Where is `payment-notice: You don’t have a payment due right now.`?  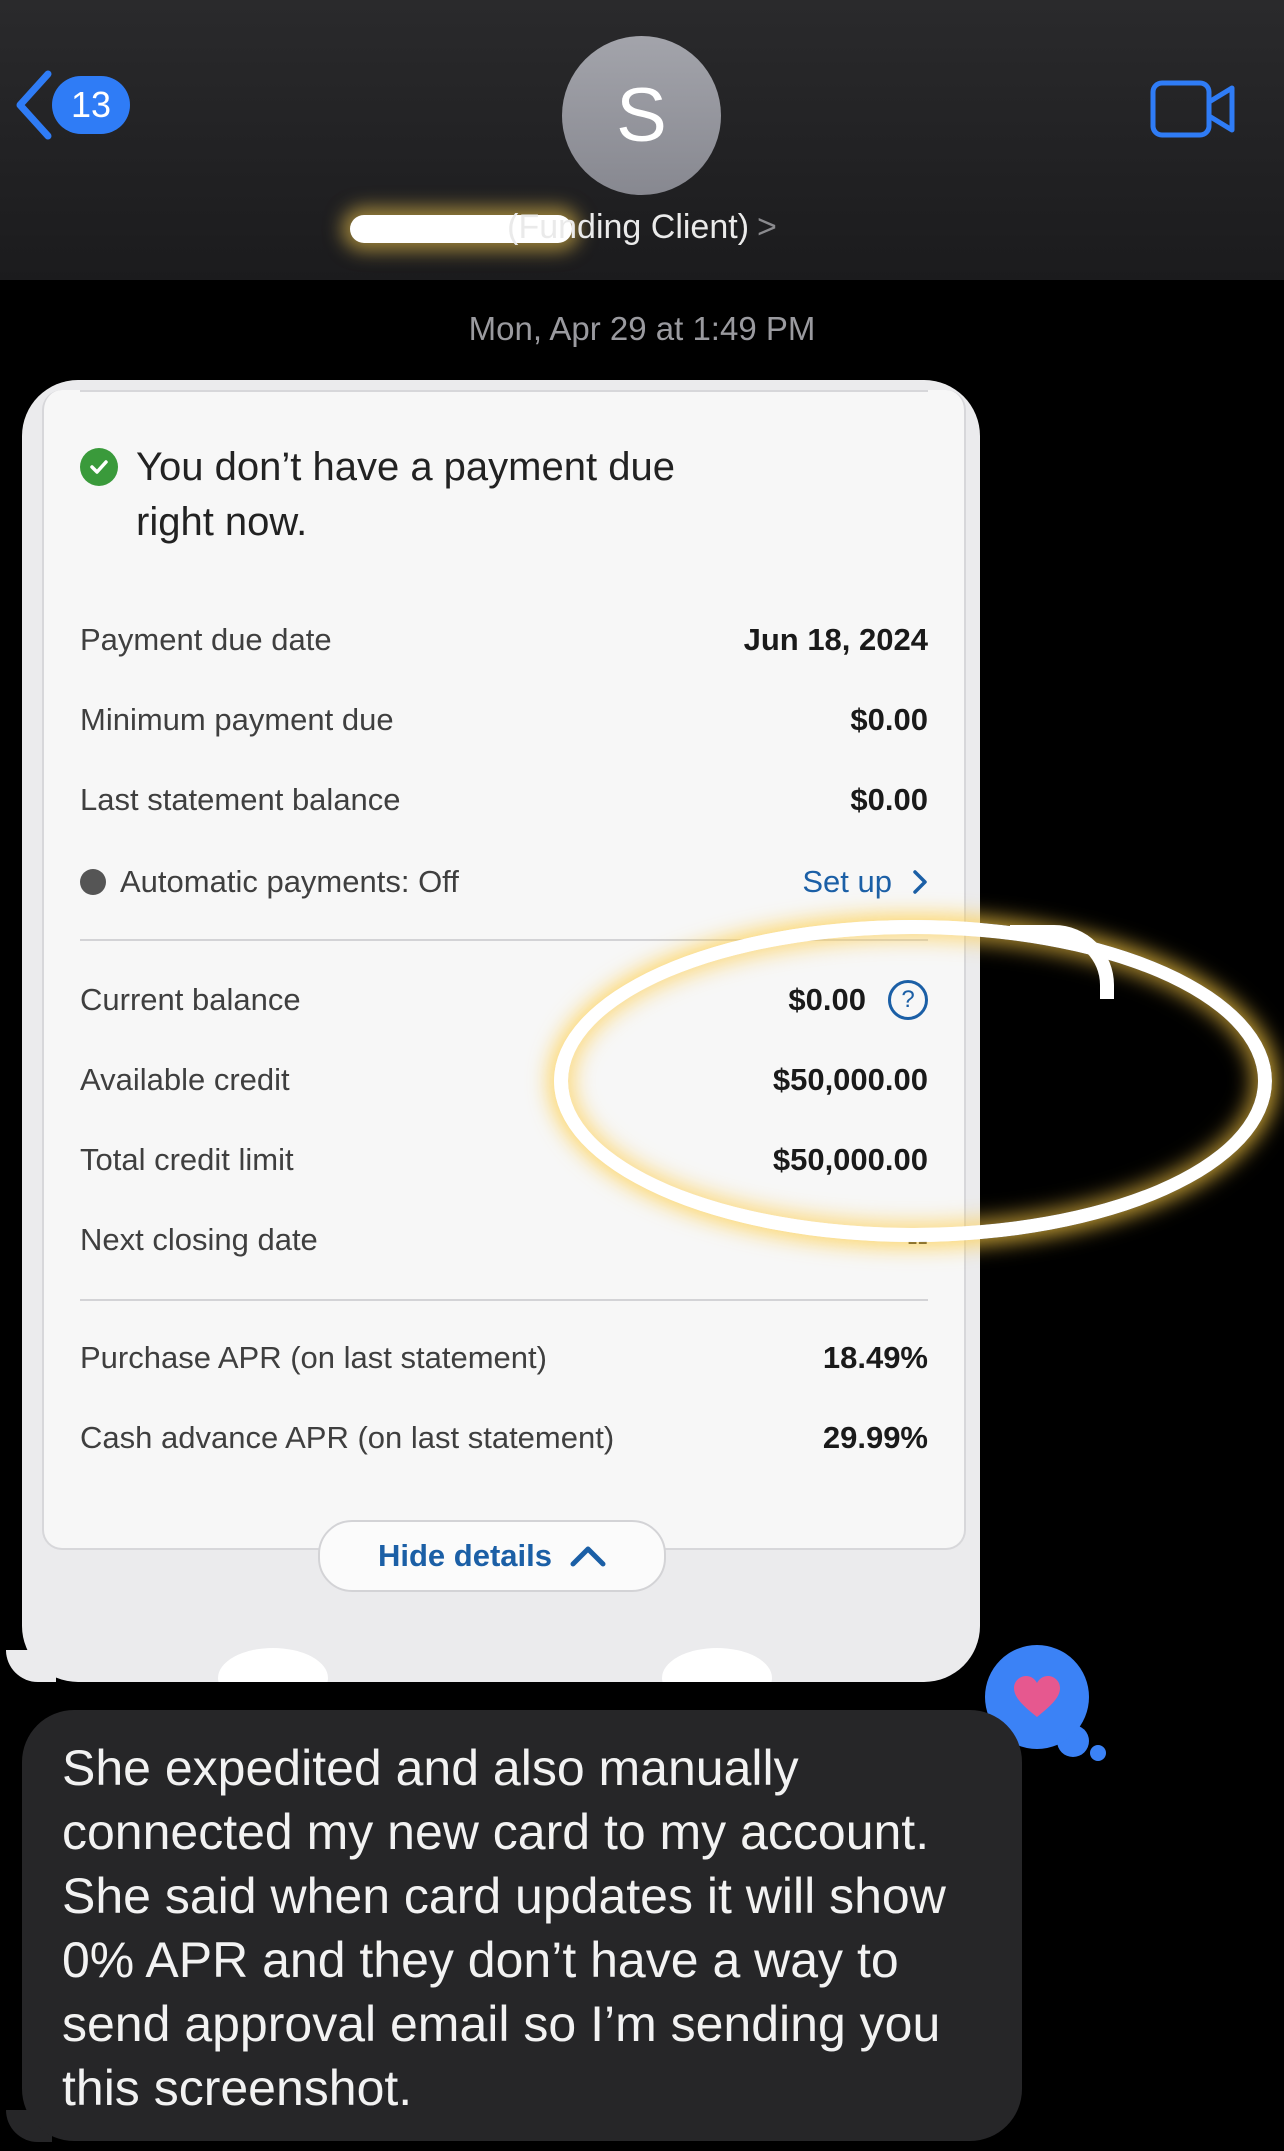 payment-notice: You don’t have a payment due right now. is located at coordinates (410, 495).